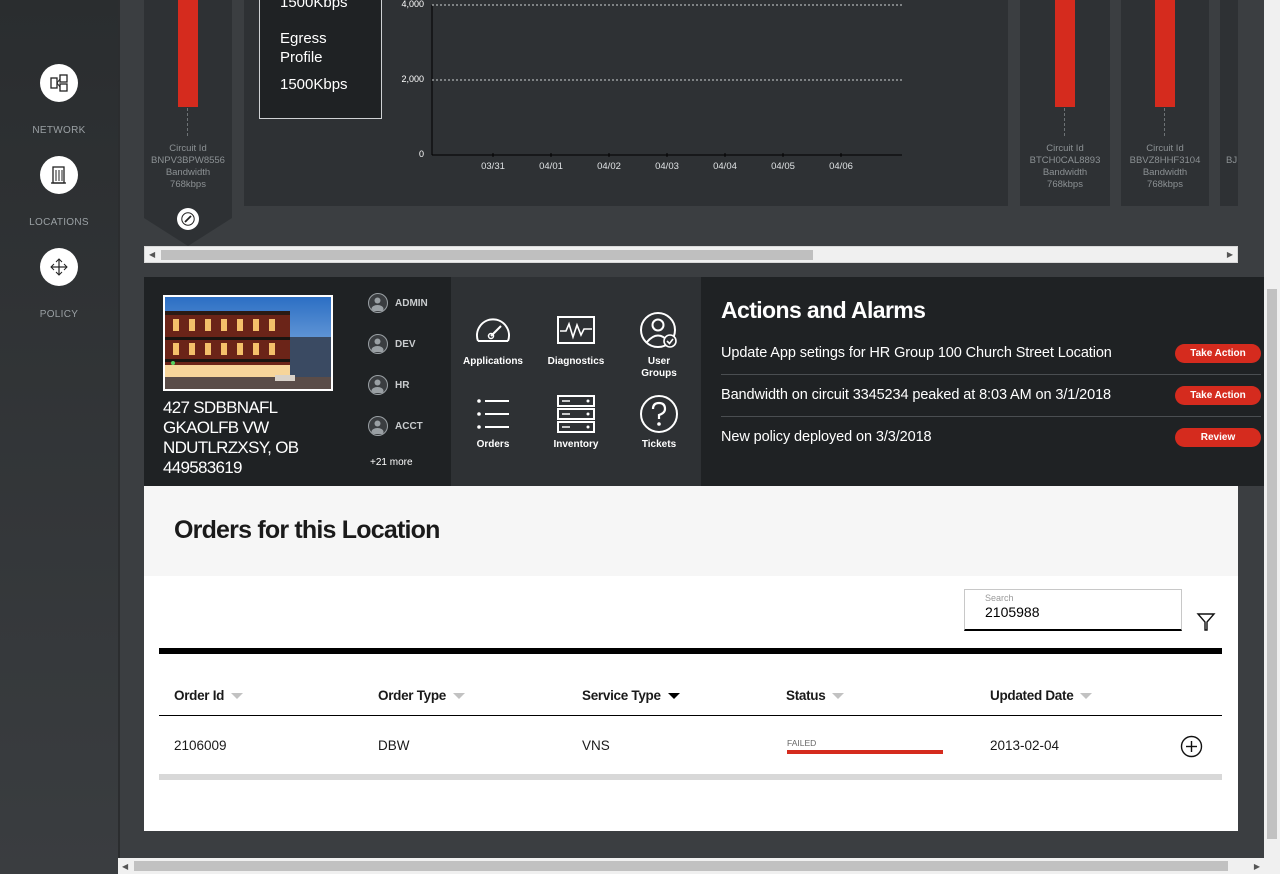  What do you see at coordinates (576, 330) in the screenshot?
I see `waveform-icon` at bounding box center [576, 330].